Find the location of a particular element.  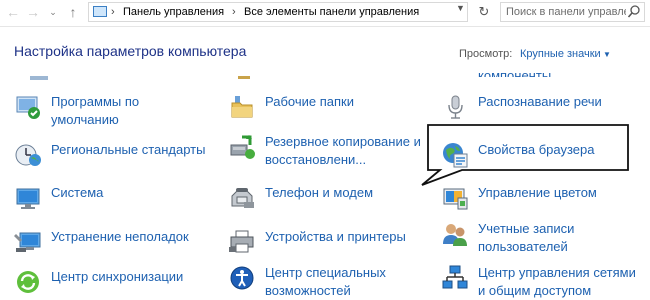

breadcrumb-control-panel: Панель управления is located at coordinates (173, 12).